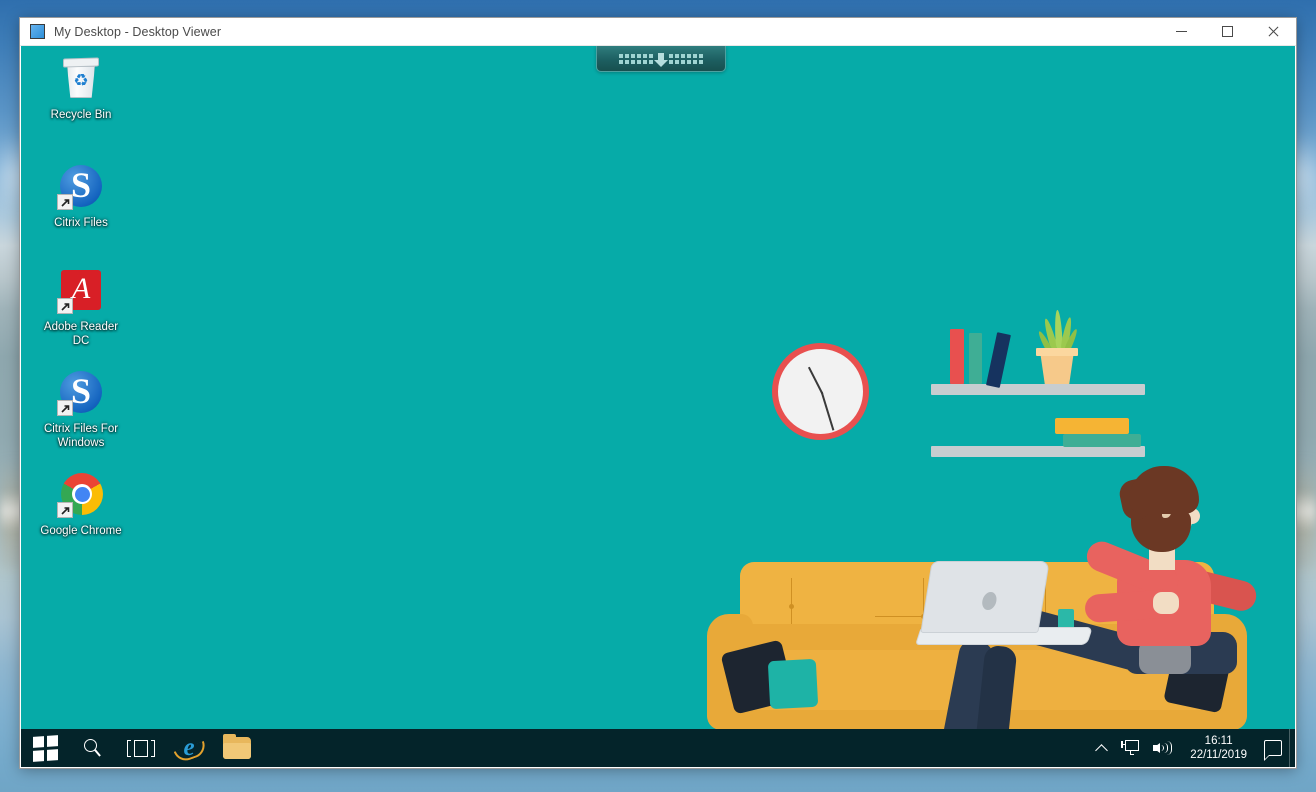 Image resolution: width=1316 pixels, height=792 pixels. I want to click on folder-icon, so click(237, 746).